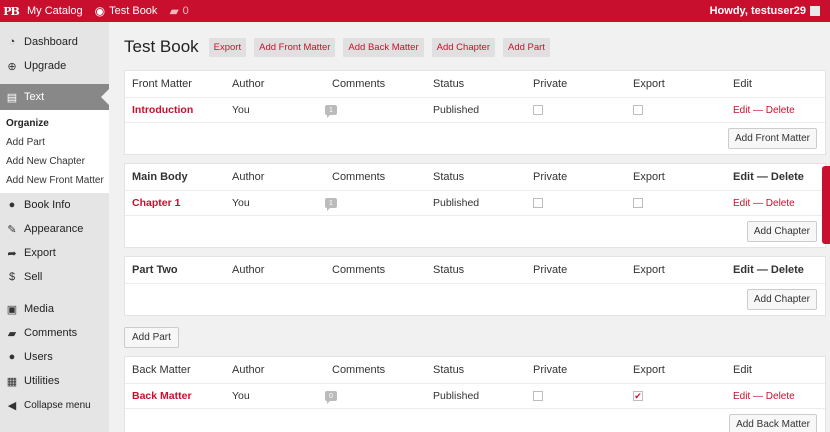  I want to click on users-icon: ●, so click(12, 357).